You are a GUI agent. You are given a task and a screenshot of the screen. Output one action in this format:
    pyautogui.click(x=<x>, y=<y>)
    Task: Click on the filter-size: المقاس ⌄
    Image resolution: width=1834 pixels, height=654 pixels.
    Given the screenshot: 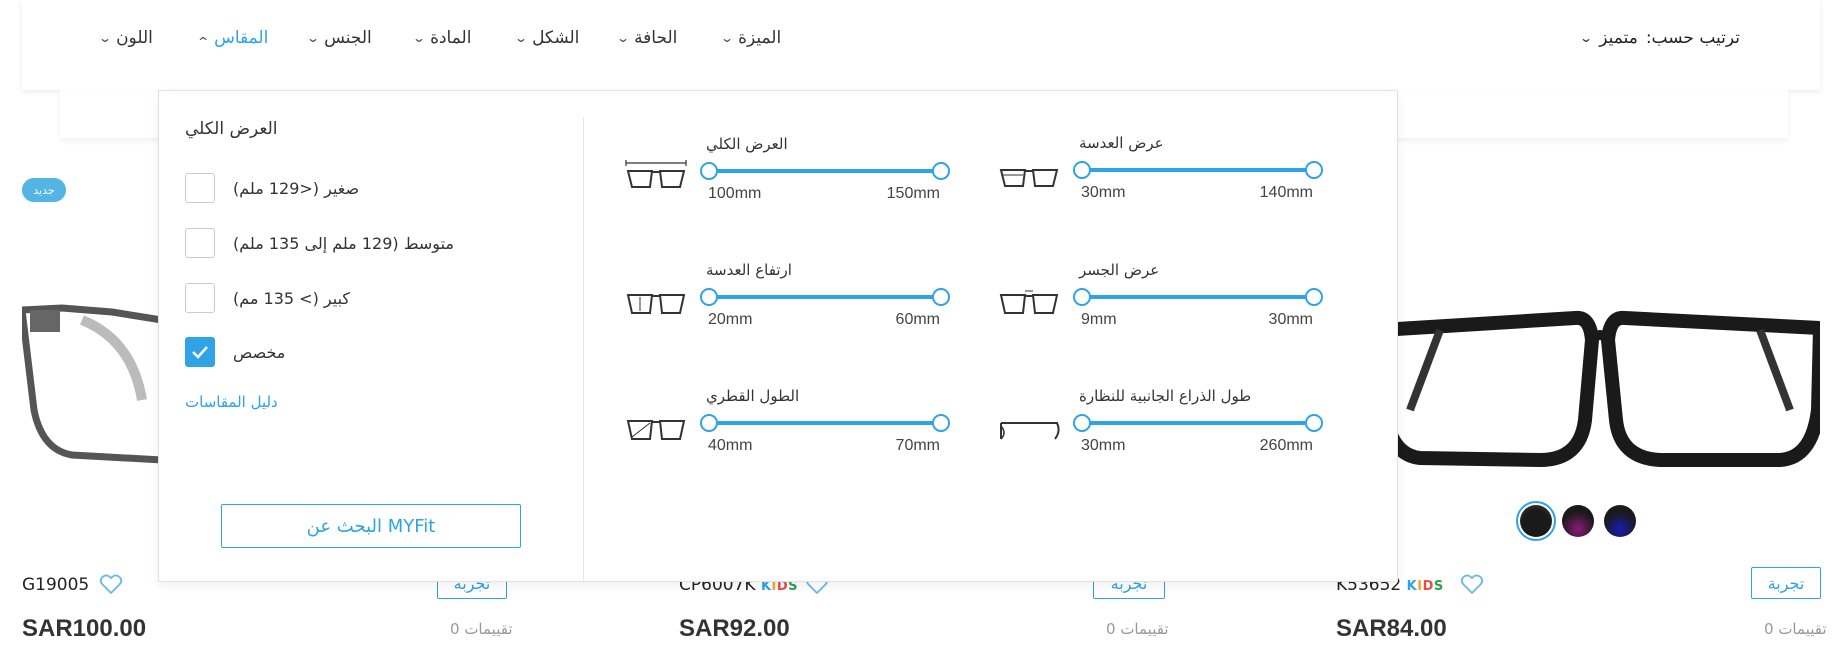 What is the action you would take?
    pyautogui.click(x=232, y=38)
    